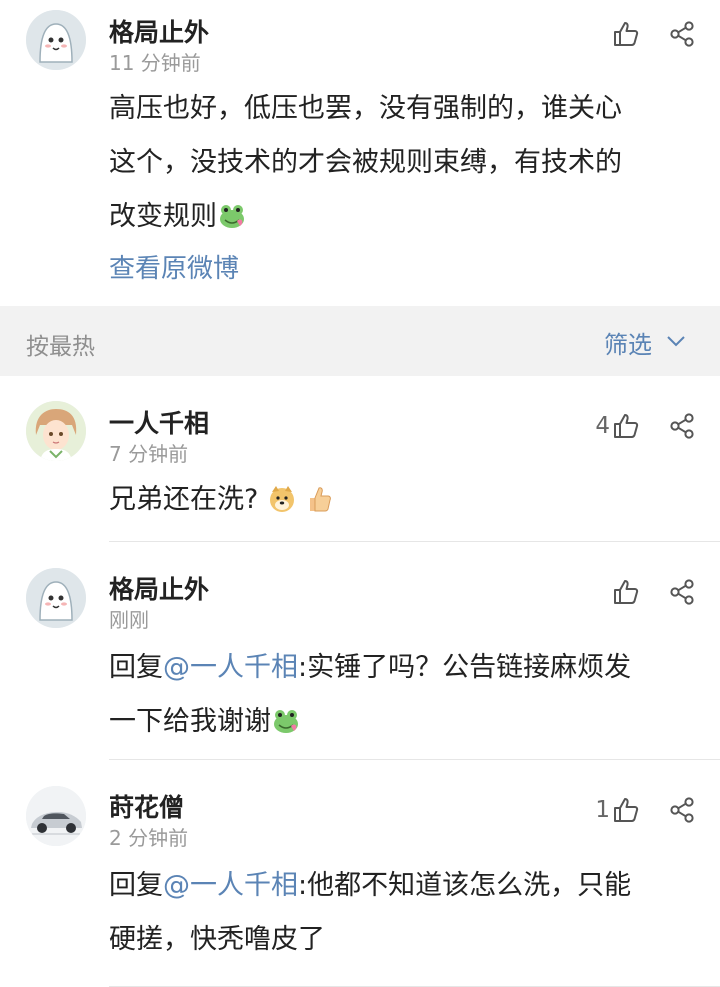 This screenshot has width=720, height=987. I want to click on view-original-link: 查看原微博, so click(174, 266).